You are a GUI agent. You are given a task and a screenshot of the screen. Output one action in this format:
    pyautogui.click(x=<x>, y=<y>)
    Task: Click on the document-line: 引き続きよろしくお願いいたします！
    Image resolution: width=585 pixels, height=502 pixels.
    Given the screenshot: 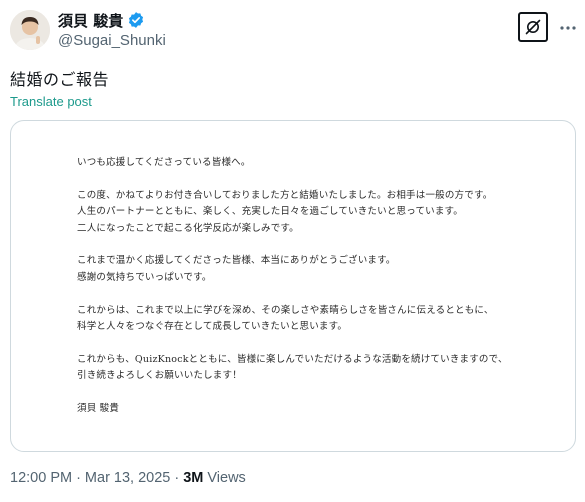 What is the action you would take?
    pyautogui.click(x=159, y=376)
    